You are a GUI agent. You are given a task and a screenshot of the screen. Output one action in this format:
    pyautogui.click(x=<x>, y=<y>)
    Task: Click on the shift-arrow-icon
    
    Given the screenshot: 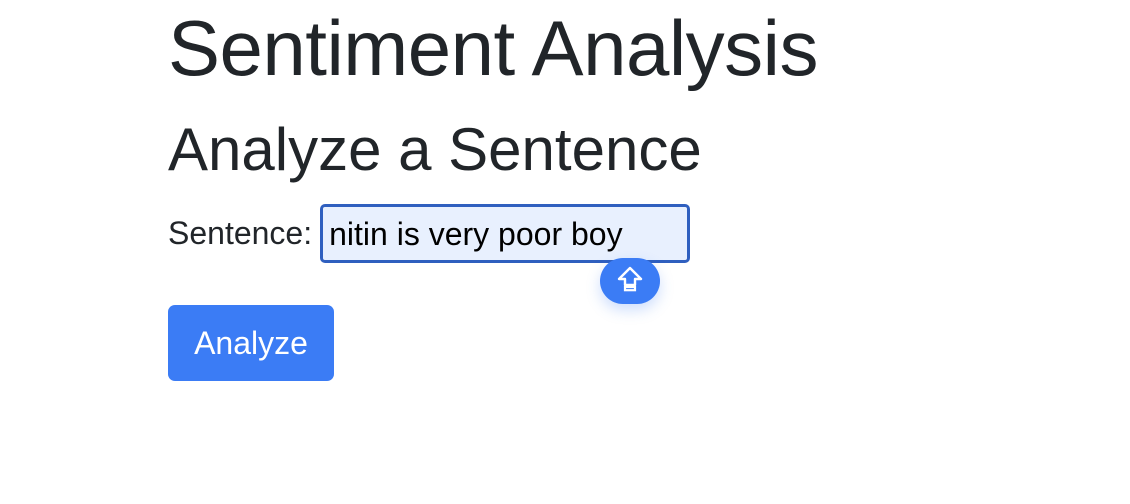 What is the action you would take?
    pyautogui.click(x=630, y=281)
    